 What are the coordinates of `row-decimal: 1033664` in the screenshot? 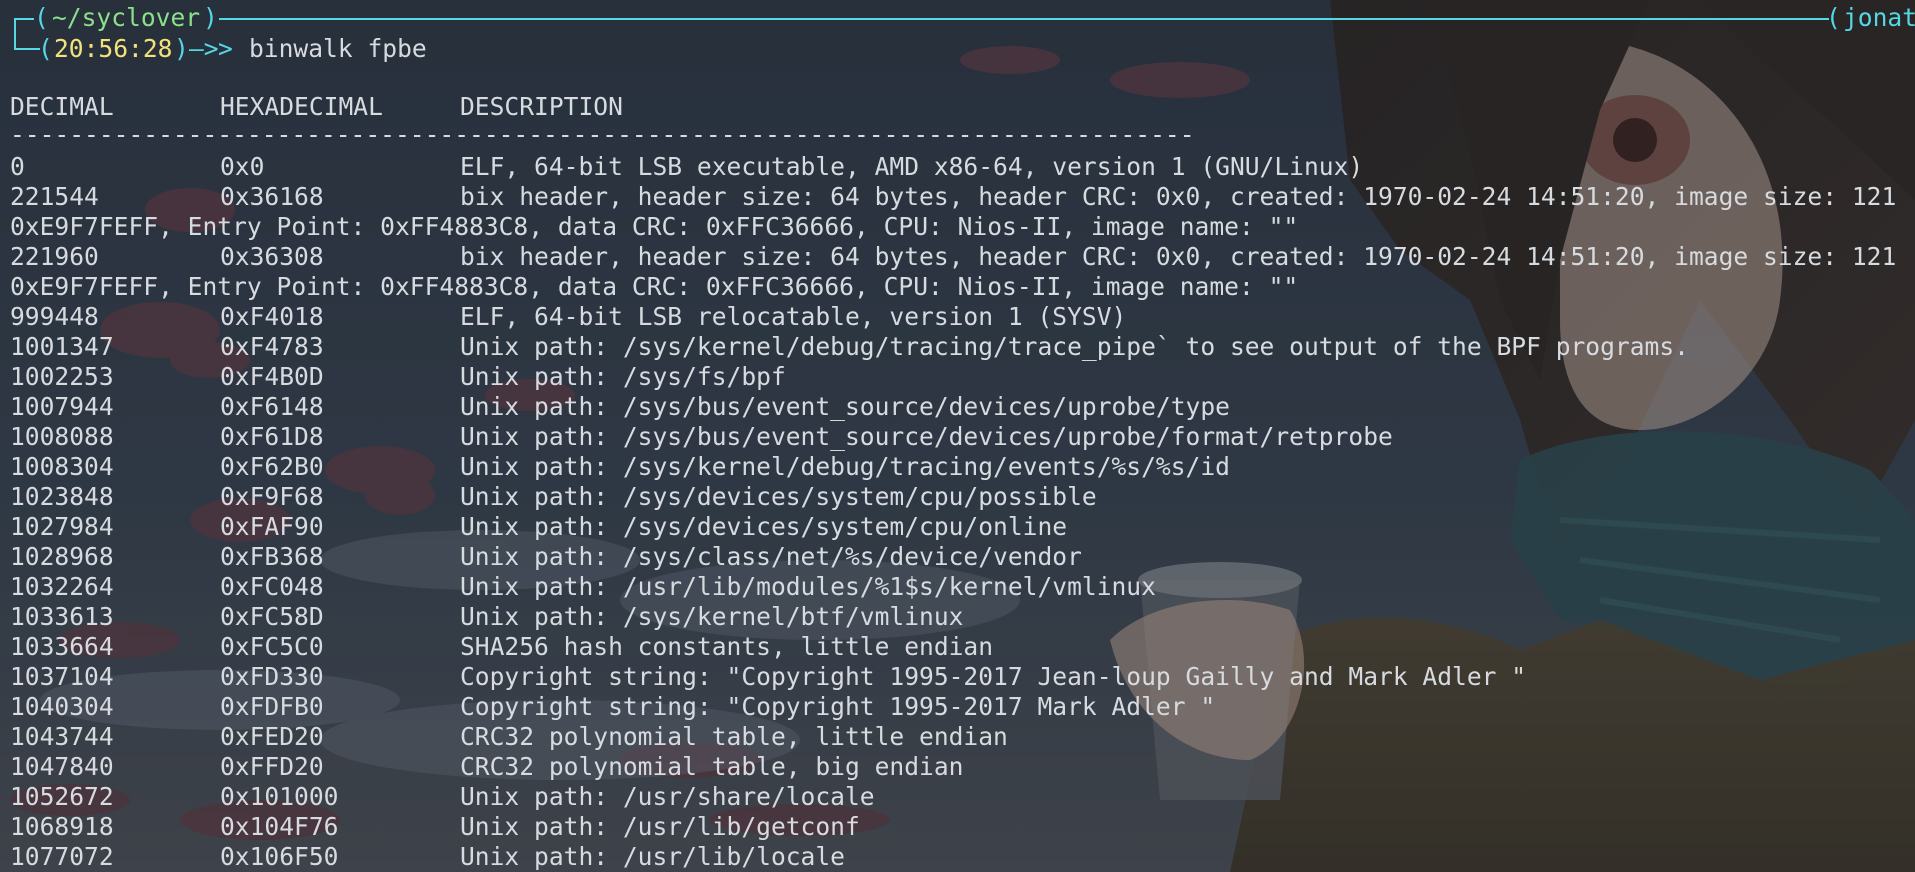 It's located at (62, 646).